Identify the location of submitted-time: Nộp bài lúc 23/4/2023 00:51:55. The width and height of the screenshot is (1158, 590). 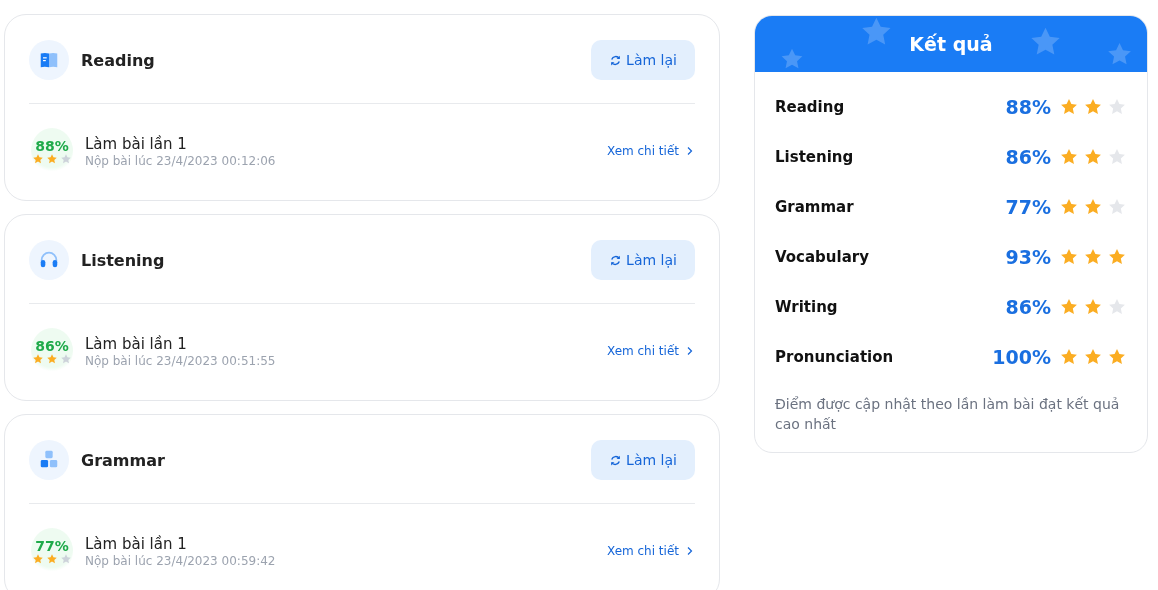
(181, 360).